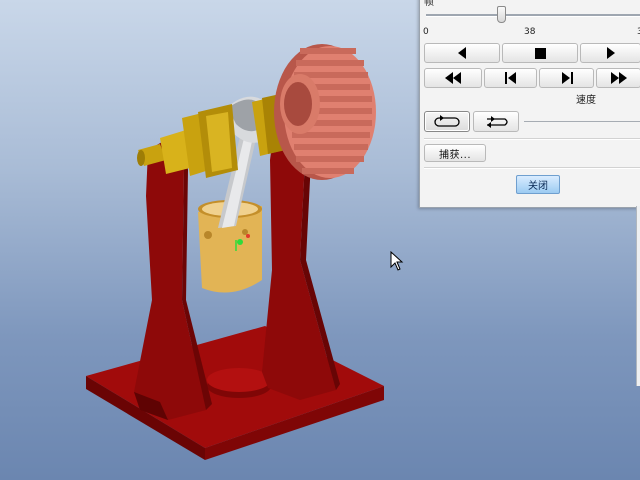  I want to click on fast-forward-icon, so click(618, 78).